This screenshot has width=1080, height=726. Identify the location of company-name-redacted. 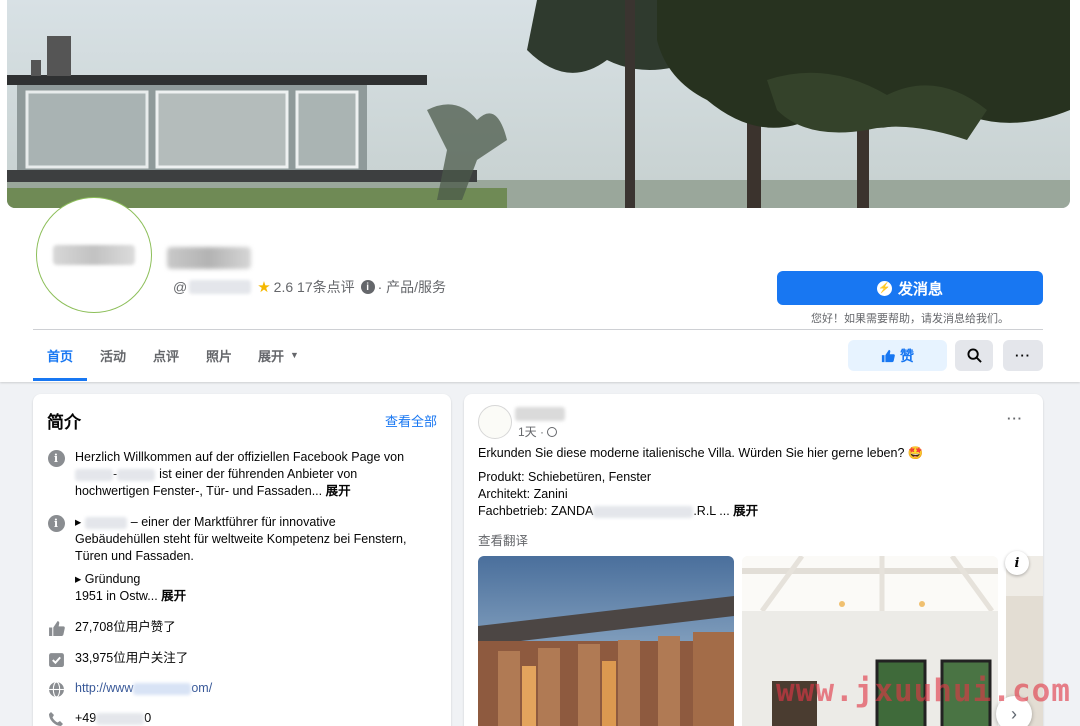
(94, 474).